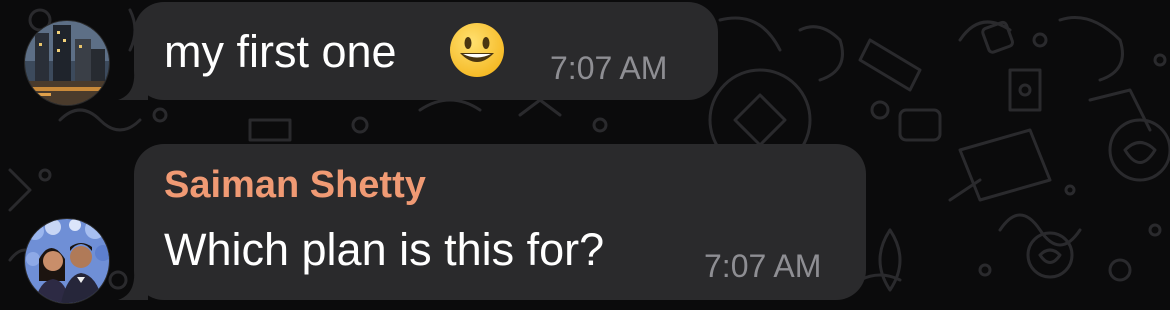 The image size is (1170, 310). Describe the element at coordinates (280, 51) in the screenshot. I see `message-text: my first one` at that location.